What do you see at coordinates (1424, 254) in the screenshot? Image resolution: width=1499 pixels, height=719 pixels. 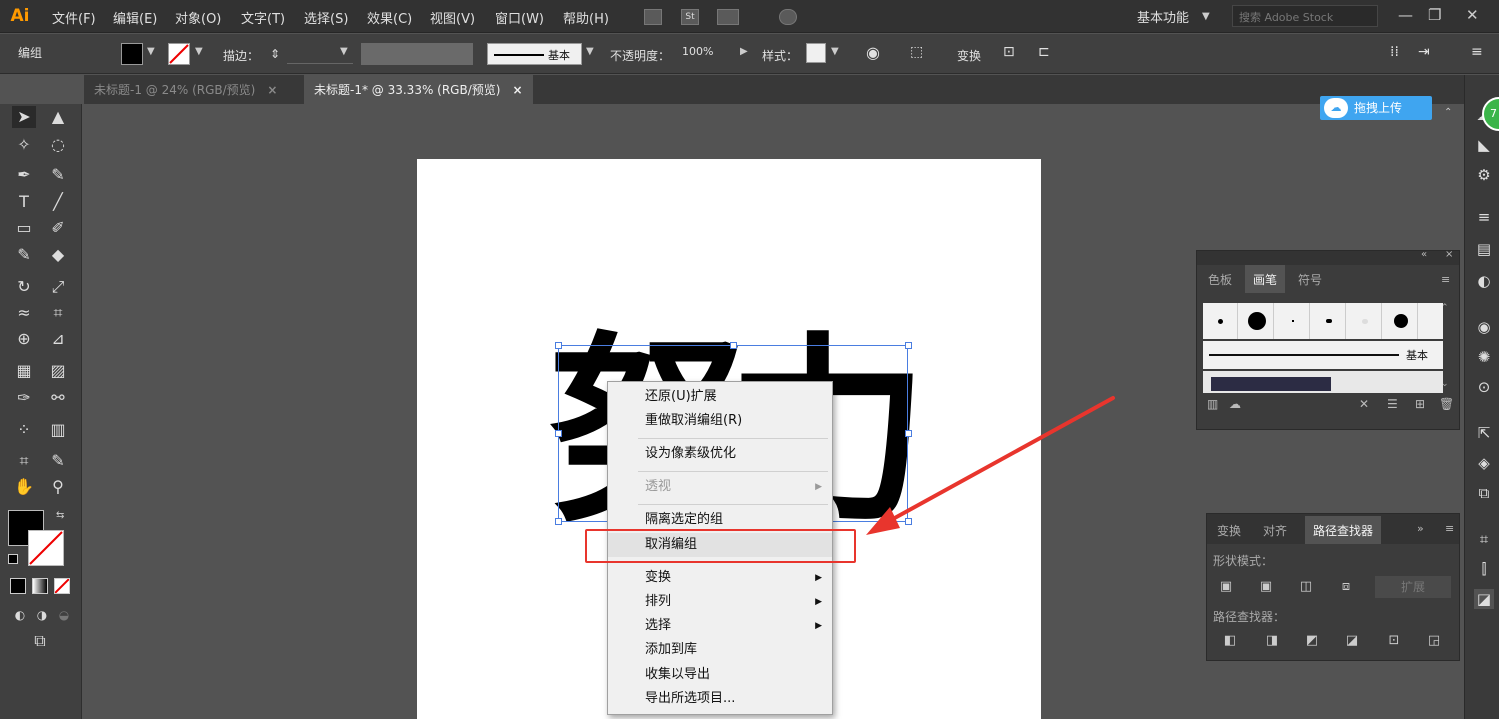 I see `collapse-icon: «` at bounding box center [1424, 254].